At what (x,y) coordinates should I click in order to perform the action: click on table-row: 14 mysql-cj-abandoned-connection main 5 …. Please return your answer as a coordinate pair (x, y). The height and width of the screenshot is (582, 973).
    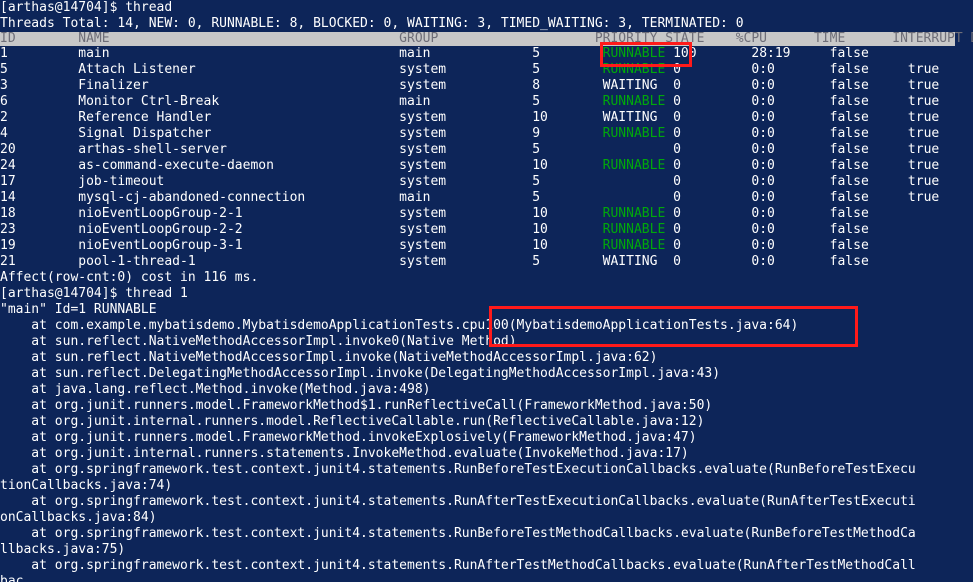
    Looking at the image, I should click on (486, 198).